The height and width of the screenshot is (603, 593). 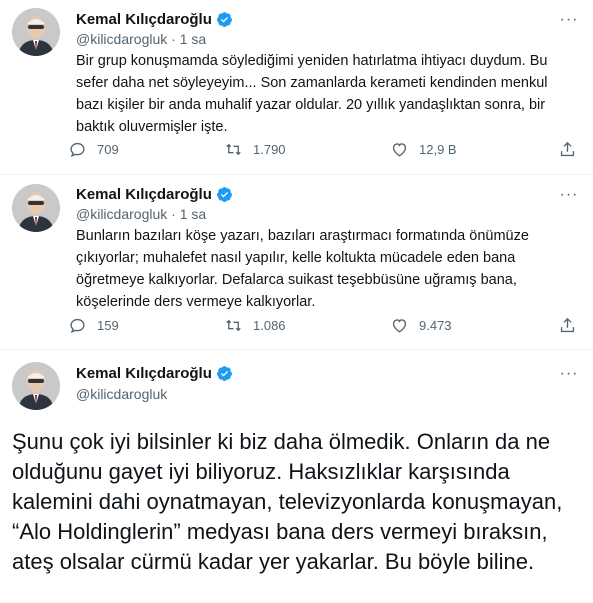 I want to click on like-count: 9.473, so click(x=435, y=325).